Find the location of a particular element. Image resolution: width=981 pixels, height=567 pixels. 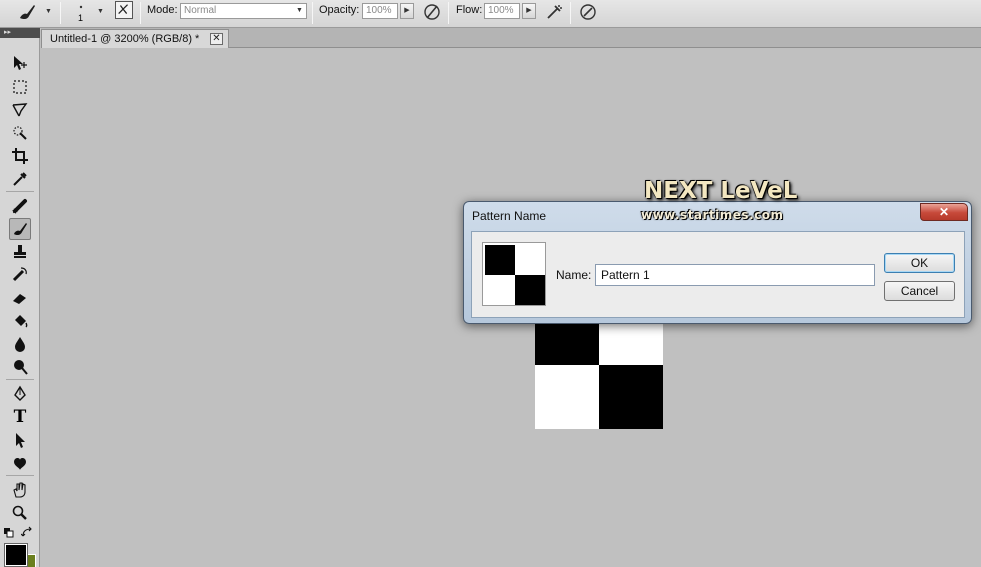

document-tab: Untitled-1 @ 3200% (RGB/8) * ✕ is located at coordinates (135, 38).